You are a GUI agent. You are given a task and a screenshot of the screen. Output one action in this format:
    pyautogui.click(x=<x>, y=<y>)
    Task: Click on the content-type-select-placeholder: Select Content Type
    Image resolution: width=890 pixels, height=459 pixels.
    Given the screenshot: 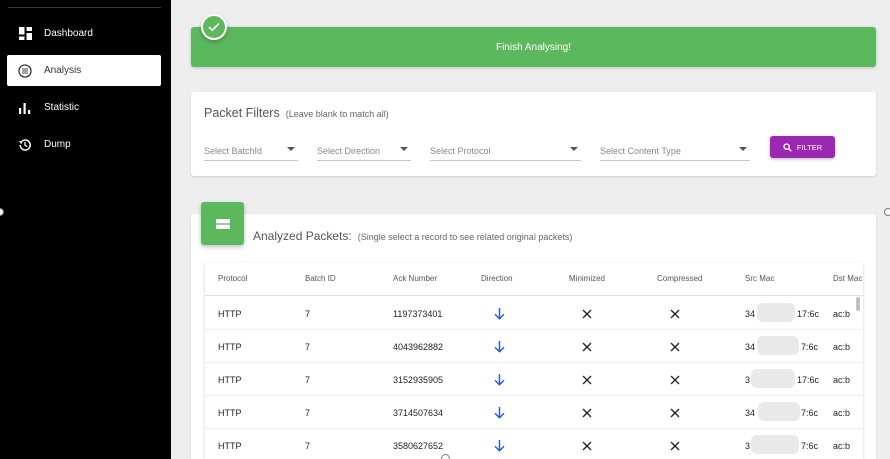 What is the action you would take?
    pyautogui.click(x=640, y=151)
    